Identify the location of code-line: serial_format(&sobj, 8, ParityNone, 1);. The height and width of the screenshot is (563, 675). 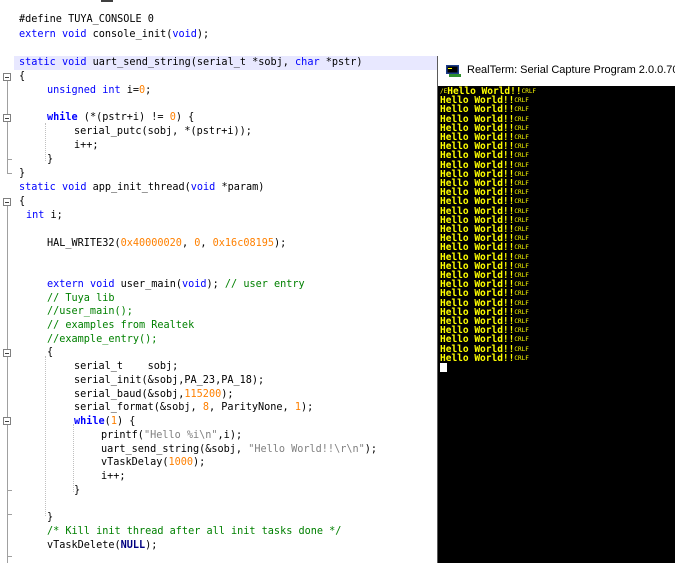
(194, 407).